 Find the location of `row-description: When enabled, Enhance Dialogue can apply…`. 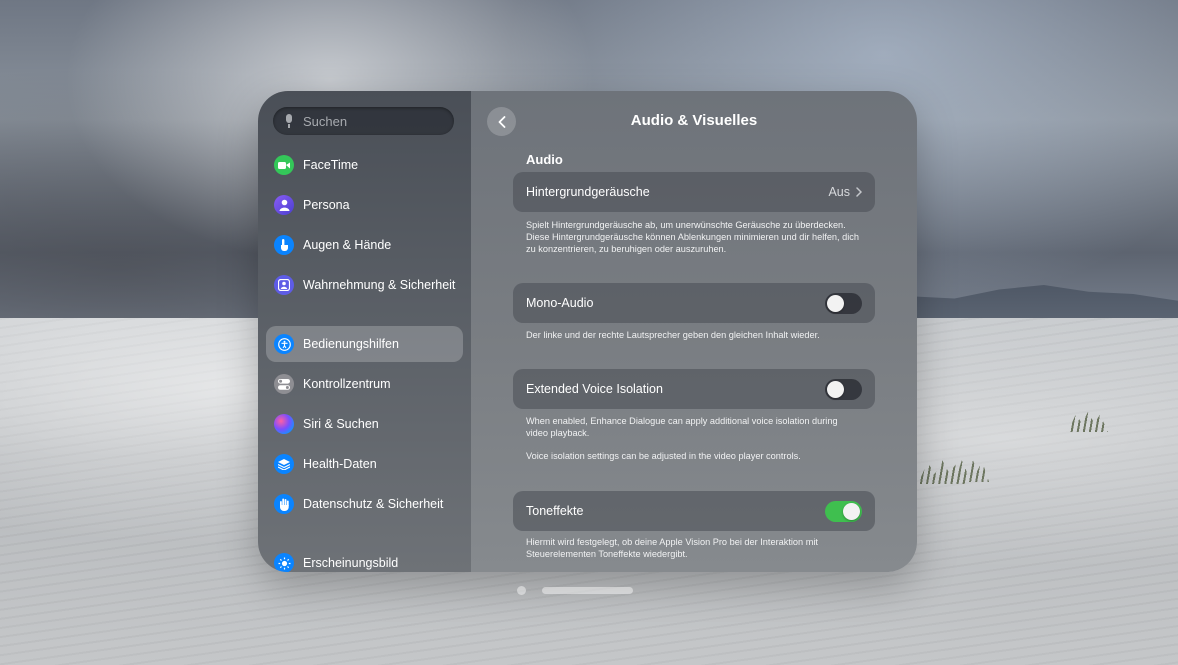

row-description: When enabled, Enhance Dialogue can apply… is located at coordinates (682, 427).